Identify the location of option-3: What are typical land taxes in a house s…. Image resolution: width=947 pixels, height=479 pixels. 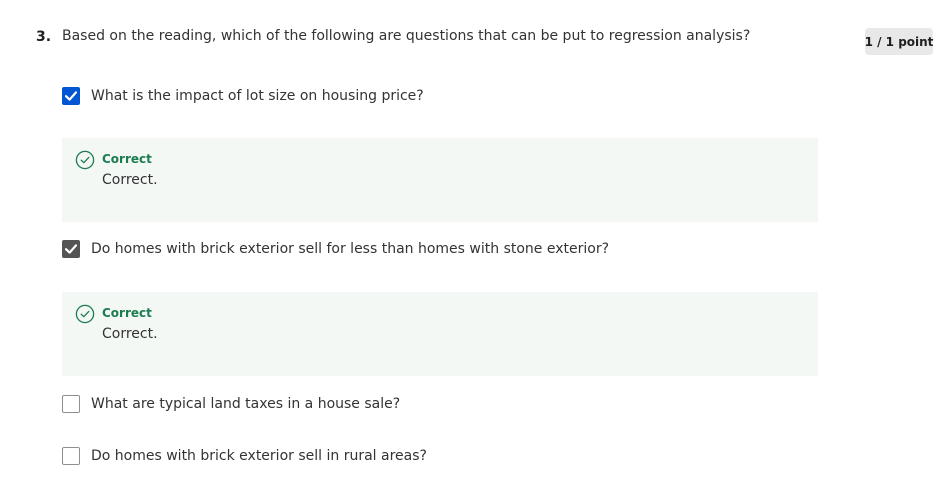
(231, 404).